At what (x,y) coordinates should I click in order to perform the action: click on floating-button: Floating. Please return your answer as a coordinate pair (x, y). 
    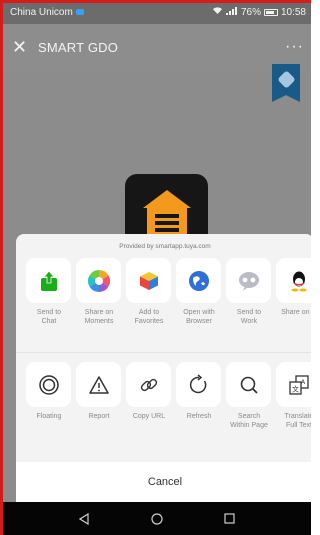
    Looking at the image, I should click on (48, 392).